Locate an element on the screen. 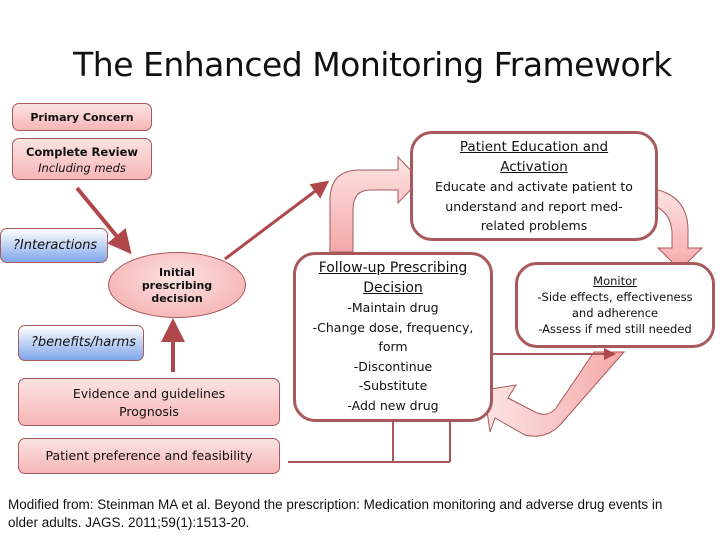 The width and height of the screenshot is (720, 540). bent-arrow-followup-to-education is located at coordinates (375, 204).